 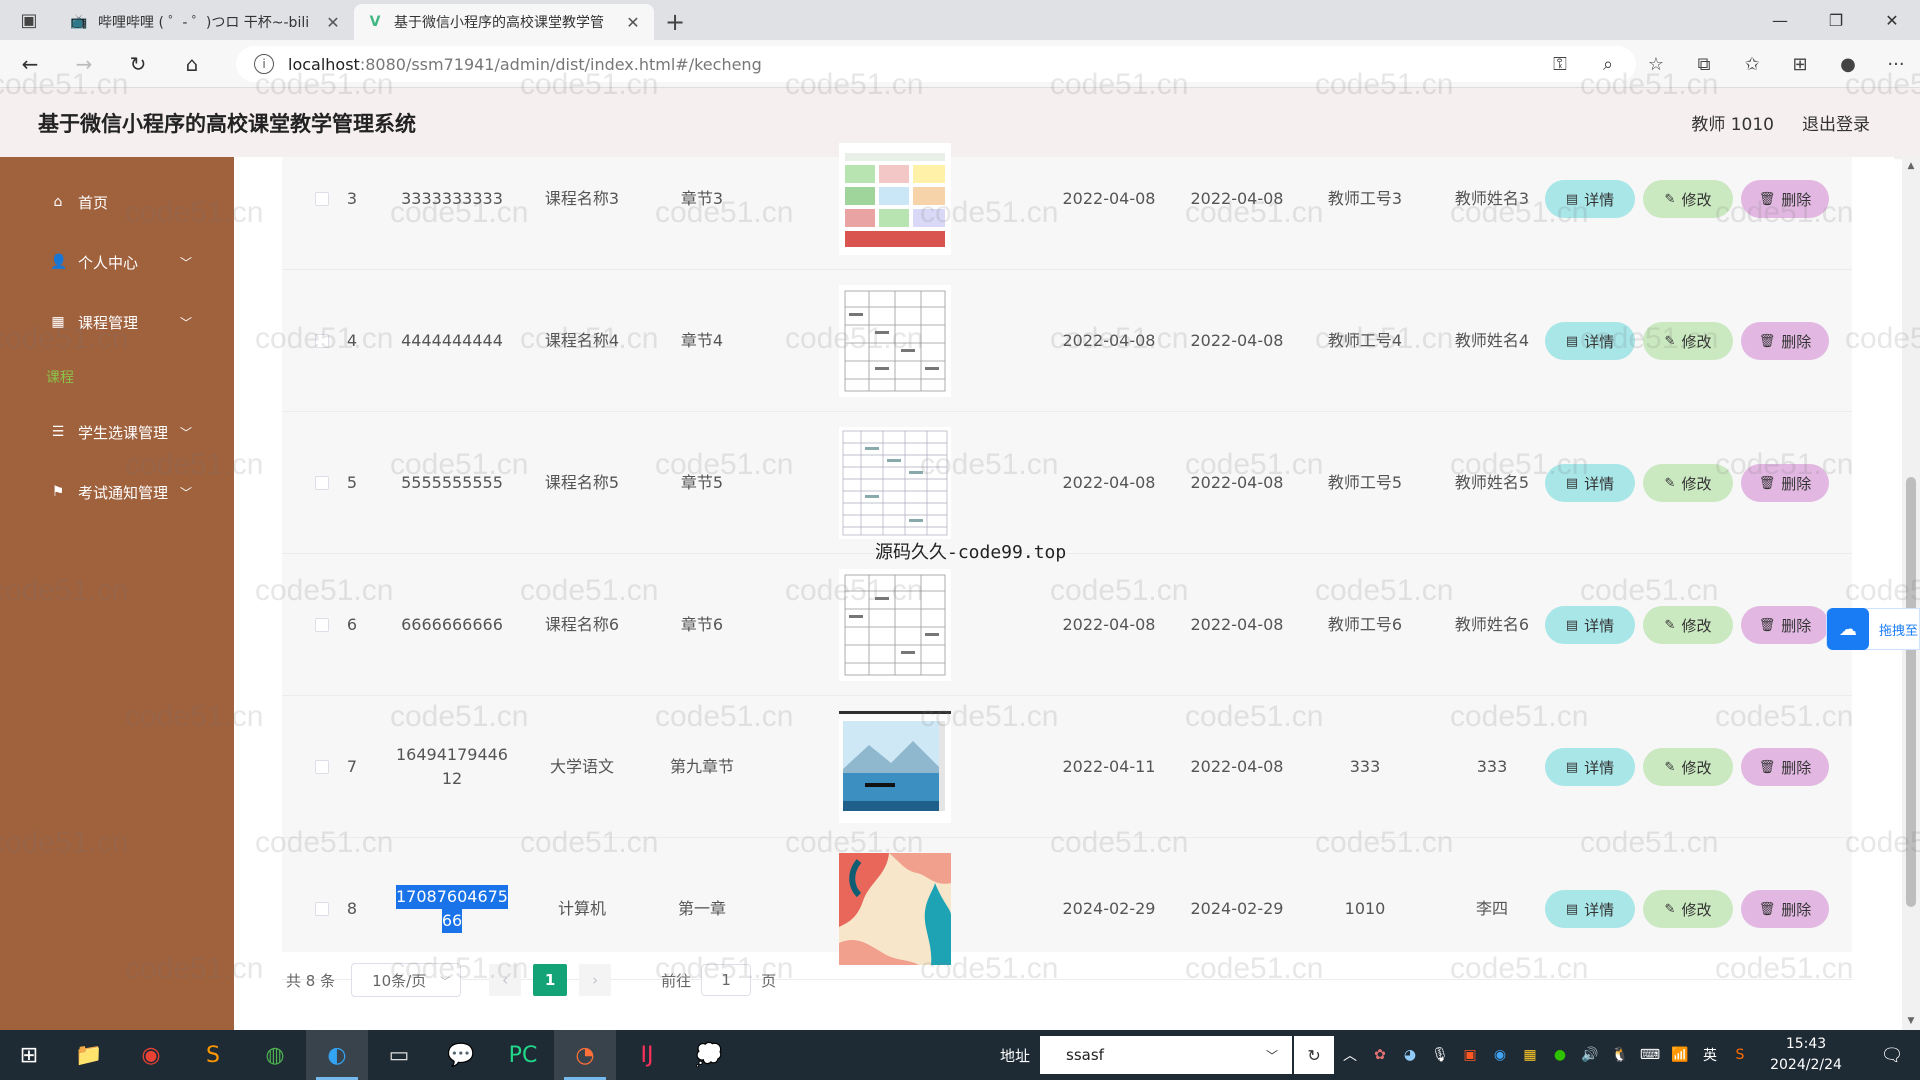 I want to click on sidebar-item-course-mgmt: ▦ 课程管理 ﹀, so click(x=117, y=322).